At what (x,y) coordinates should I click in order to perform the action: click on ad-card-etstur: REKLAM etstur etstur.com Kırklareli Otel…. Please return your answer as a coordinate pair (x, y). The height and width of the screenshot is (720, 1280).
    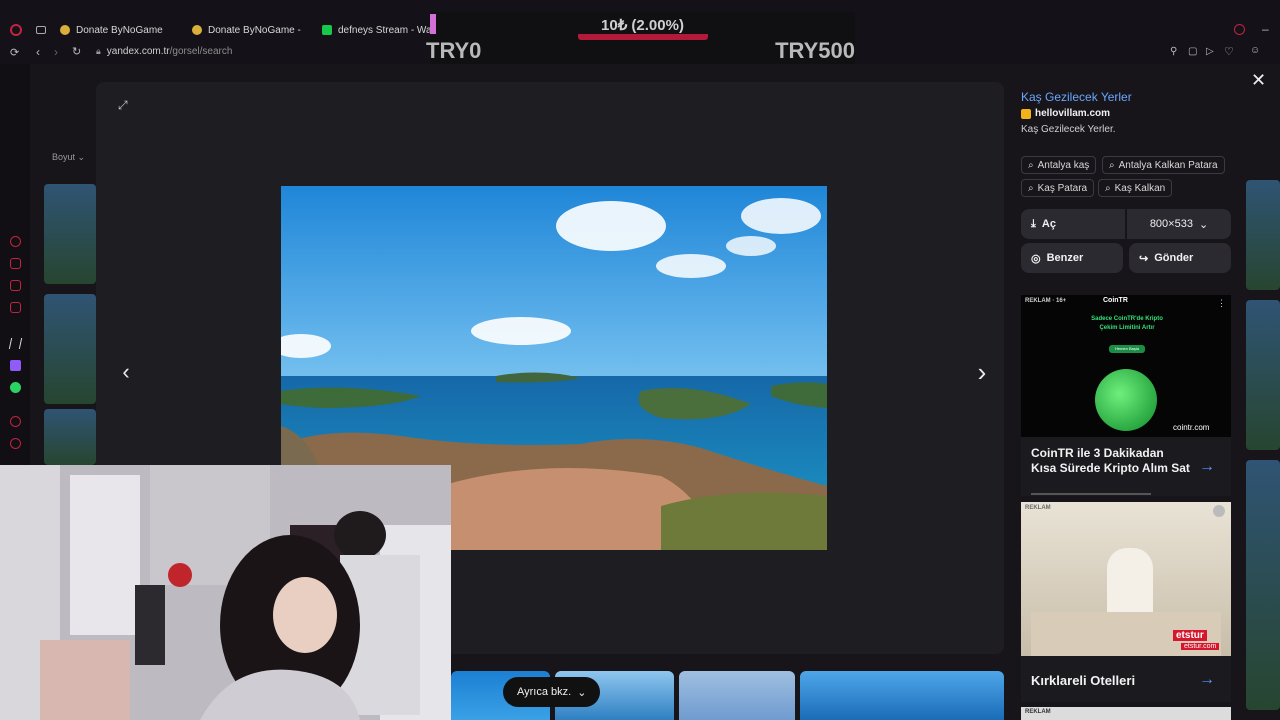
    Looking at the image, I should click on (1126, 602).